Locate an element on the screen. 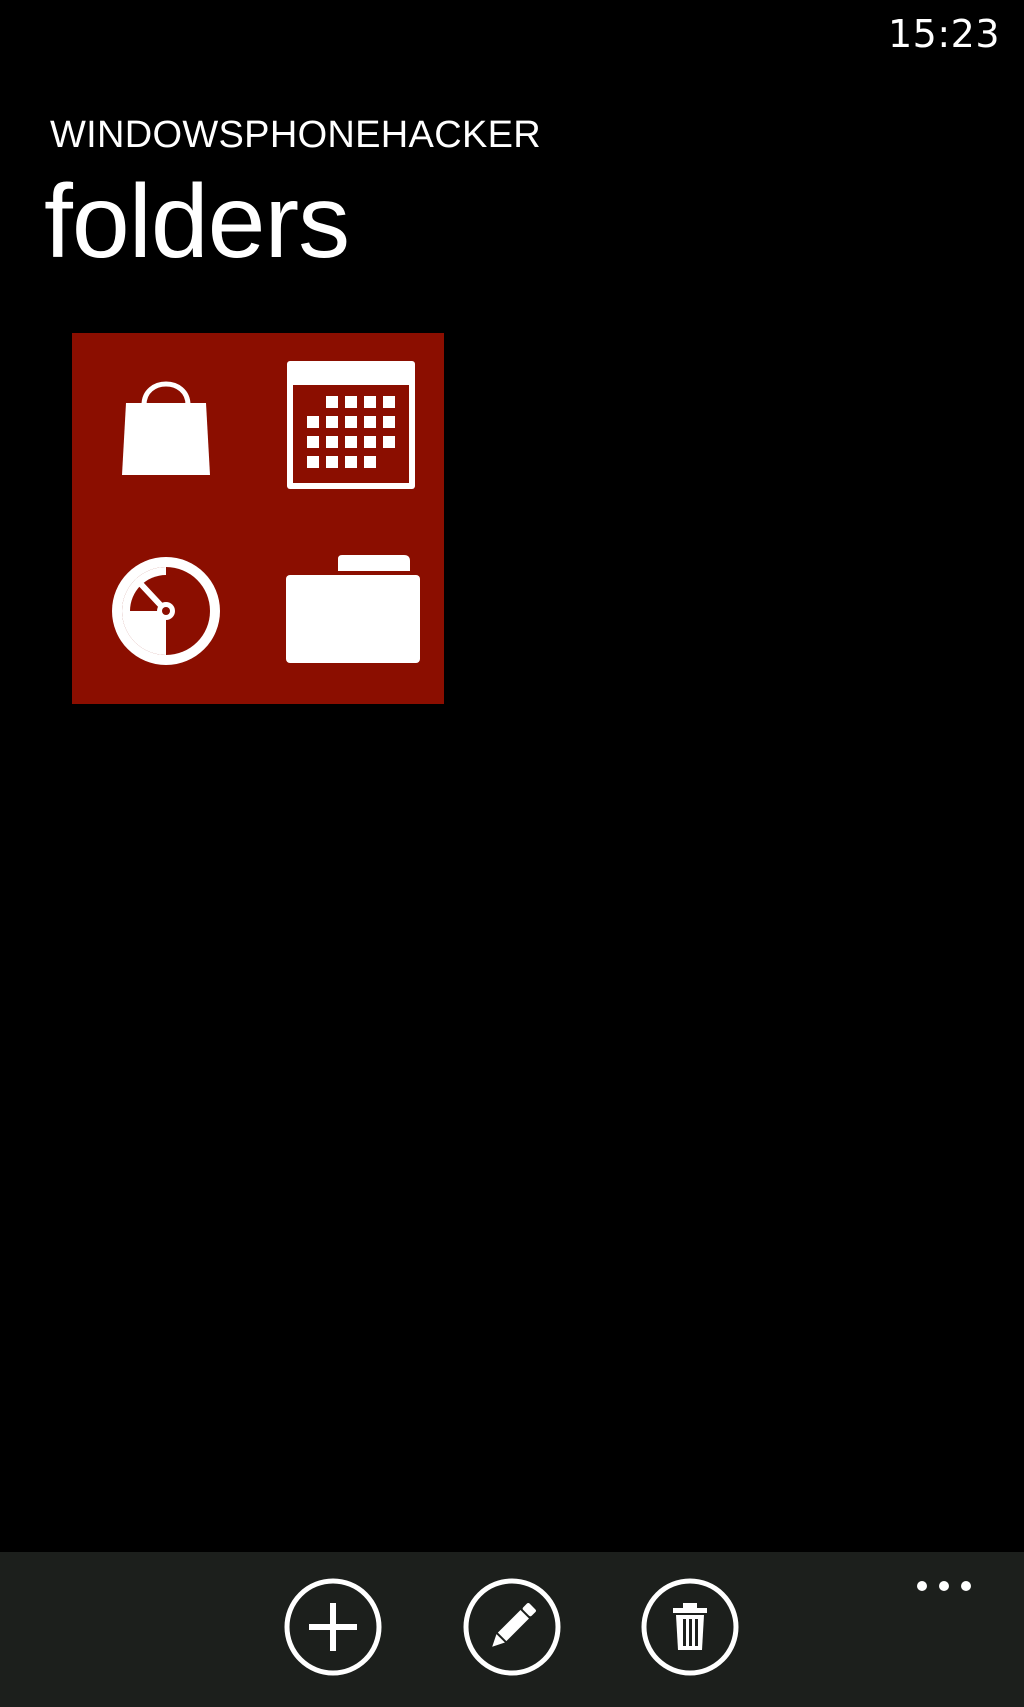 This screenshot has width=1024, height=1707. edit-button is located at coordinates (512, 1627).